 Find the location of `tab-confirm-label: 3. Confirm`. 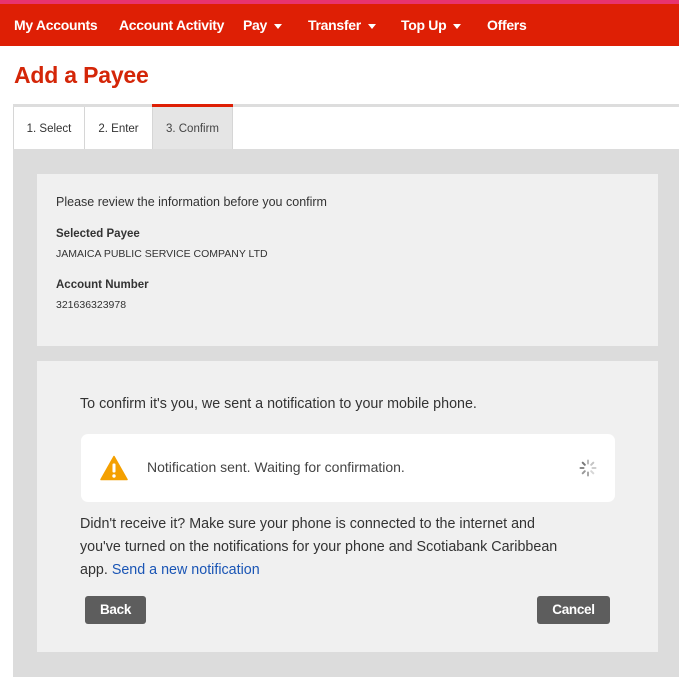

tab-confirm-label: 3. Confirm is located at coordinates (192, 129).